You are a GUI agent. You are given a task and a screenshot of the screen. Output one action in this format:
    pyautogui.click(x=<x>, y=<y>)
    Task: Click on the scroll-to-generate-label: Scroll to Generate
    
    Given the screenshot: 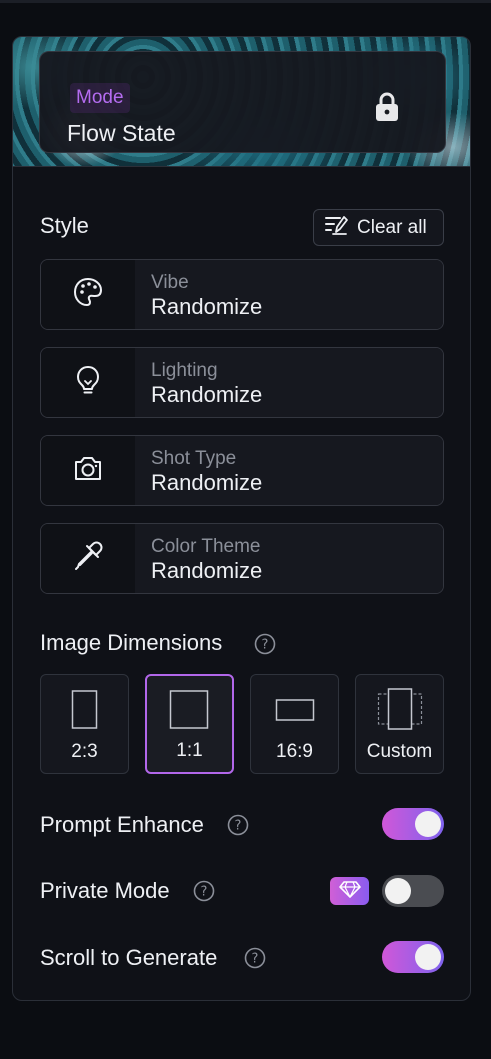 What is the action you would take?
    pyautogui.click(x=129, y=957)
    